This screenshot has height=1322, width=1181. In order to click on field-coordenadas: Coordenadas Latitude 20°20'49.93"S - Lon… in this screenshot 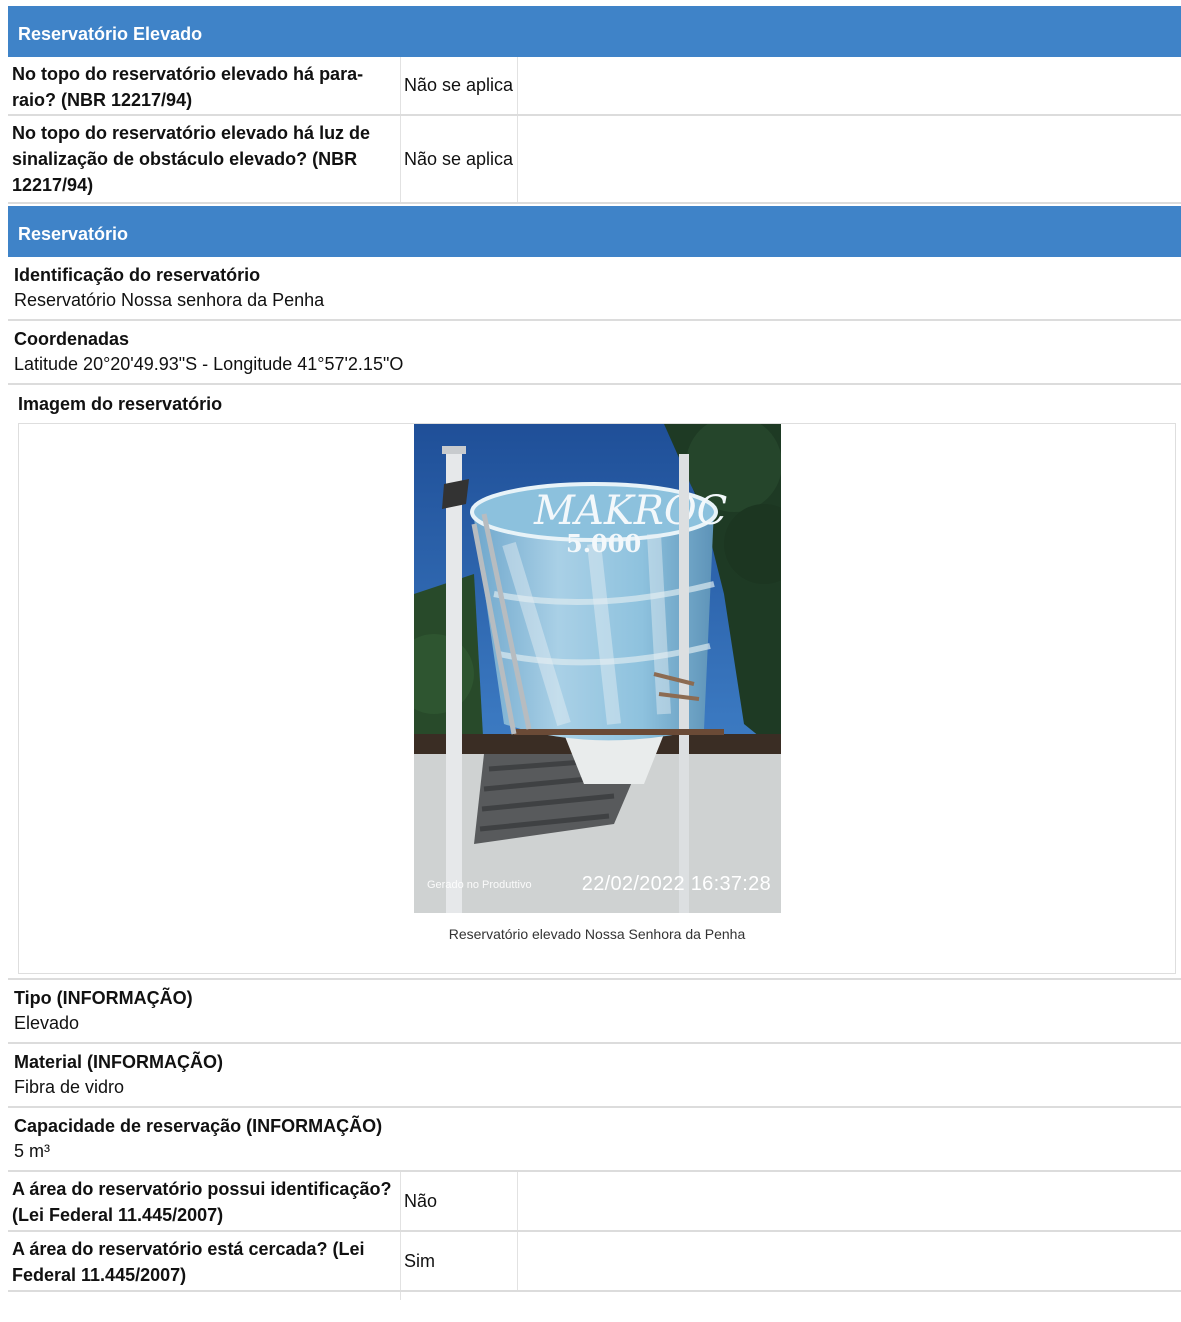, I will do `click(594, 353)`.